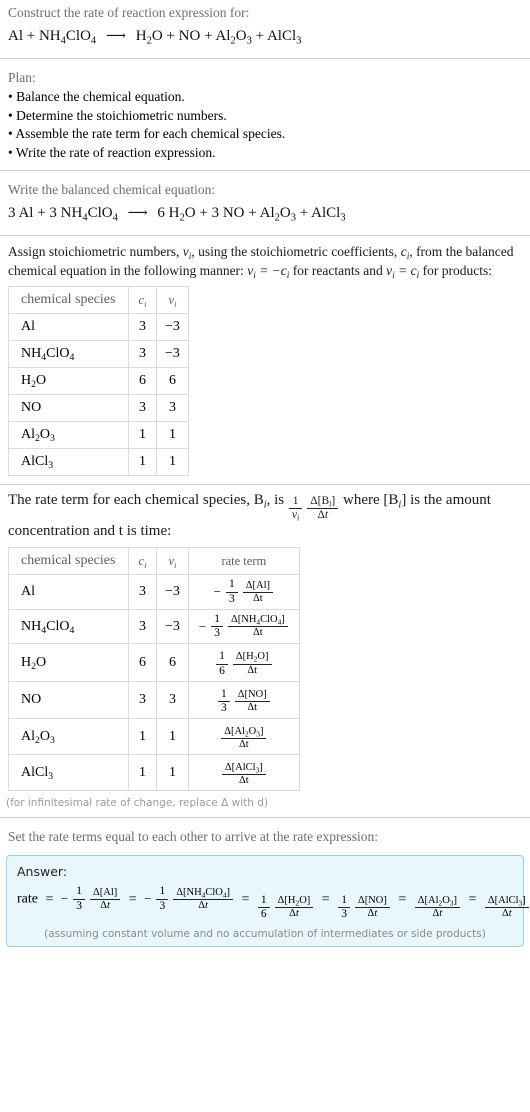  Describe the element at coordinates (507, 907) in the screenshot. I see `rate-term-alcl3: Δ[AlCl3] Δt` at that location.